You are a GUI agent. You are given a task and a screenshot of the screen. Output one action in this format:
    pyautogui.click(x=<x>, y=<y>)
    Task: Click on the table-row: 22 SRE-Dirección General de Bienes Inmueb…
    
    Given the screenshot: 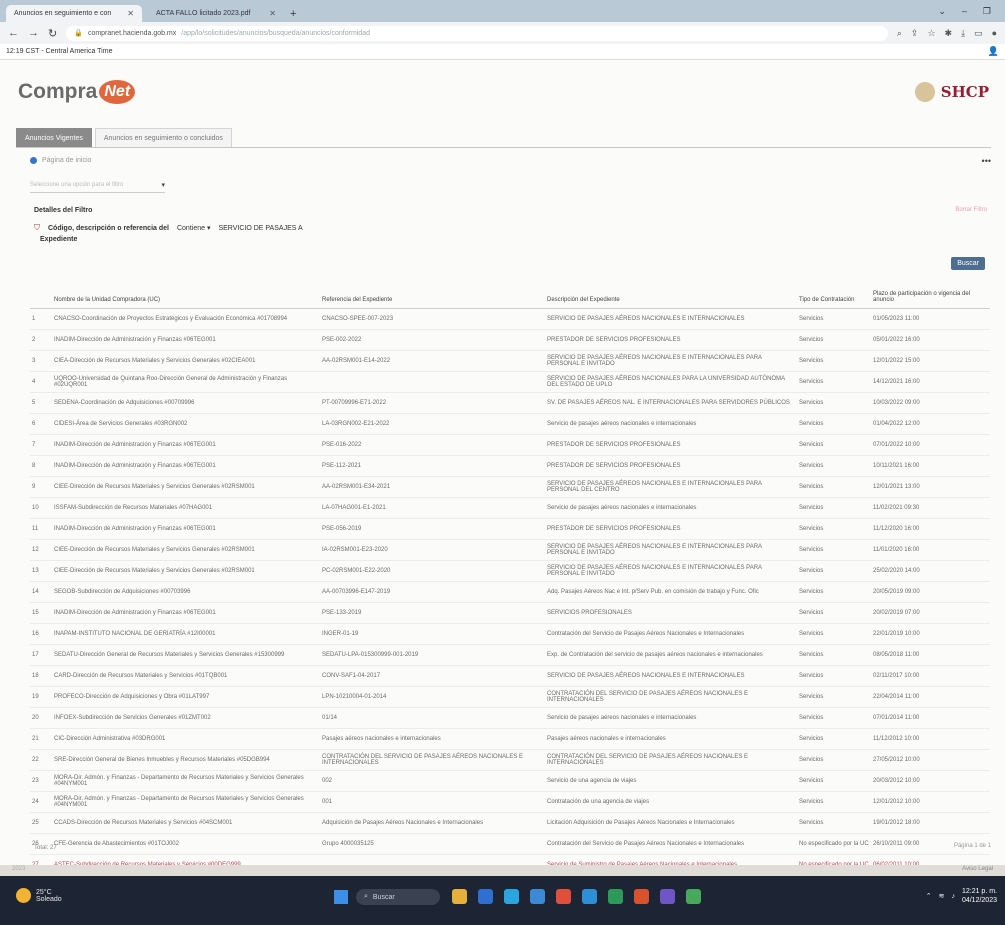 What is the action you would take?
    pyautogui.click(x=510, y=760)
    